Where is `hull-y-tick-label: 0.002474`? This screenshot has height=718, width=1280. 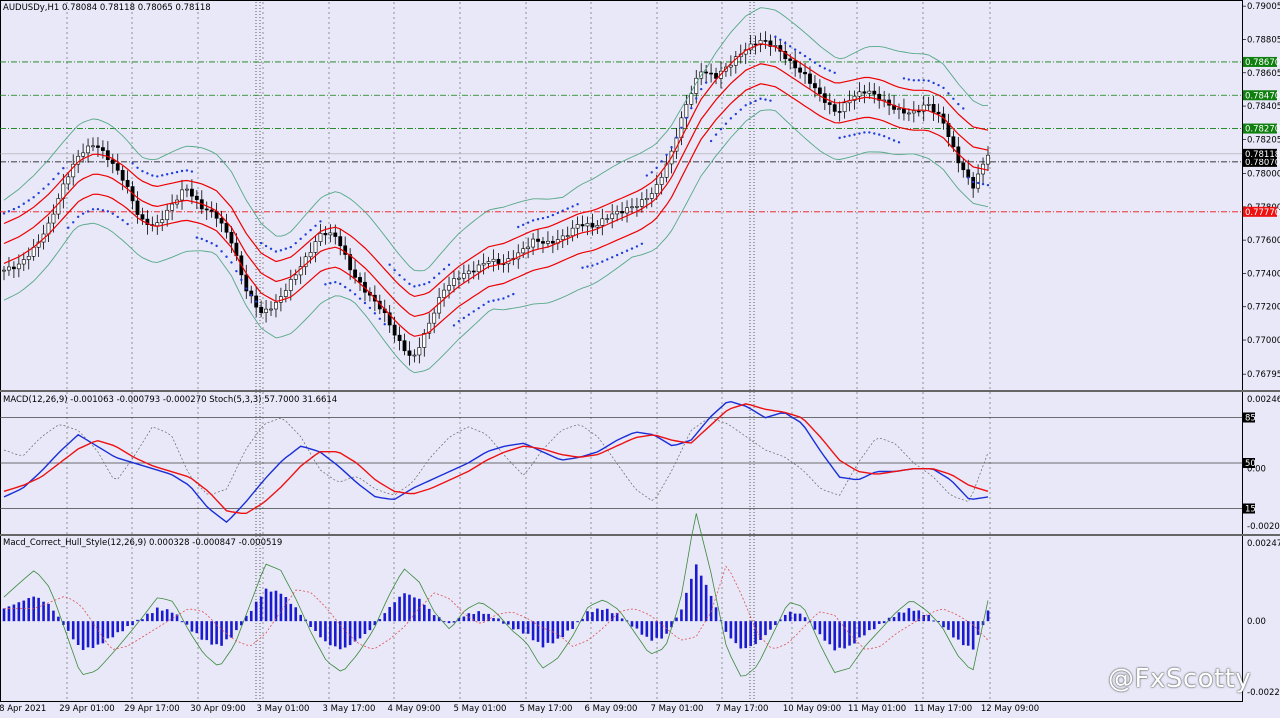 hull-y-tick-label: 0.002474 is located at coordinates (1263, 544).